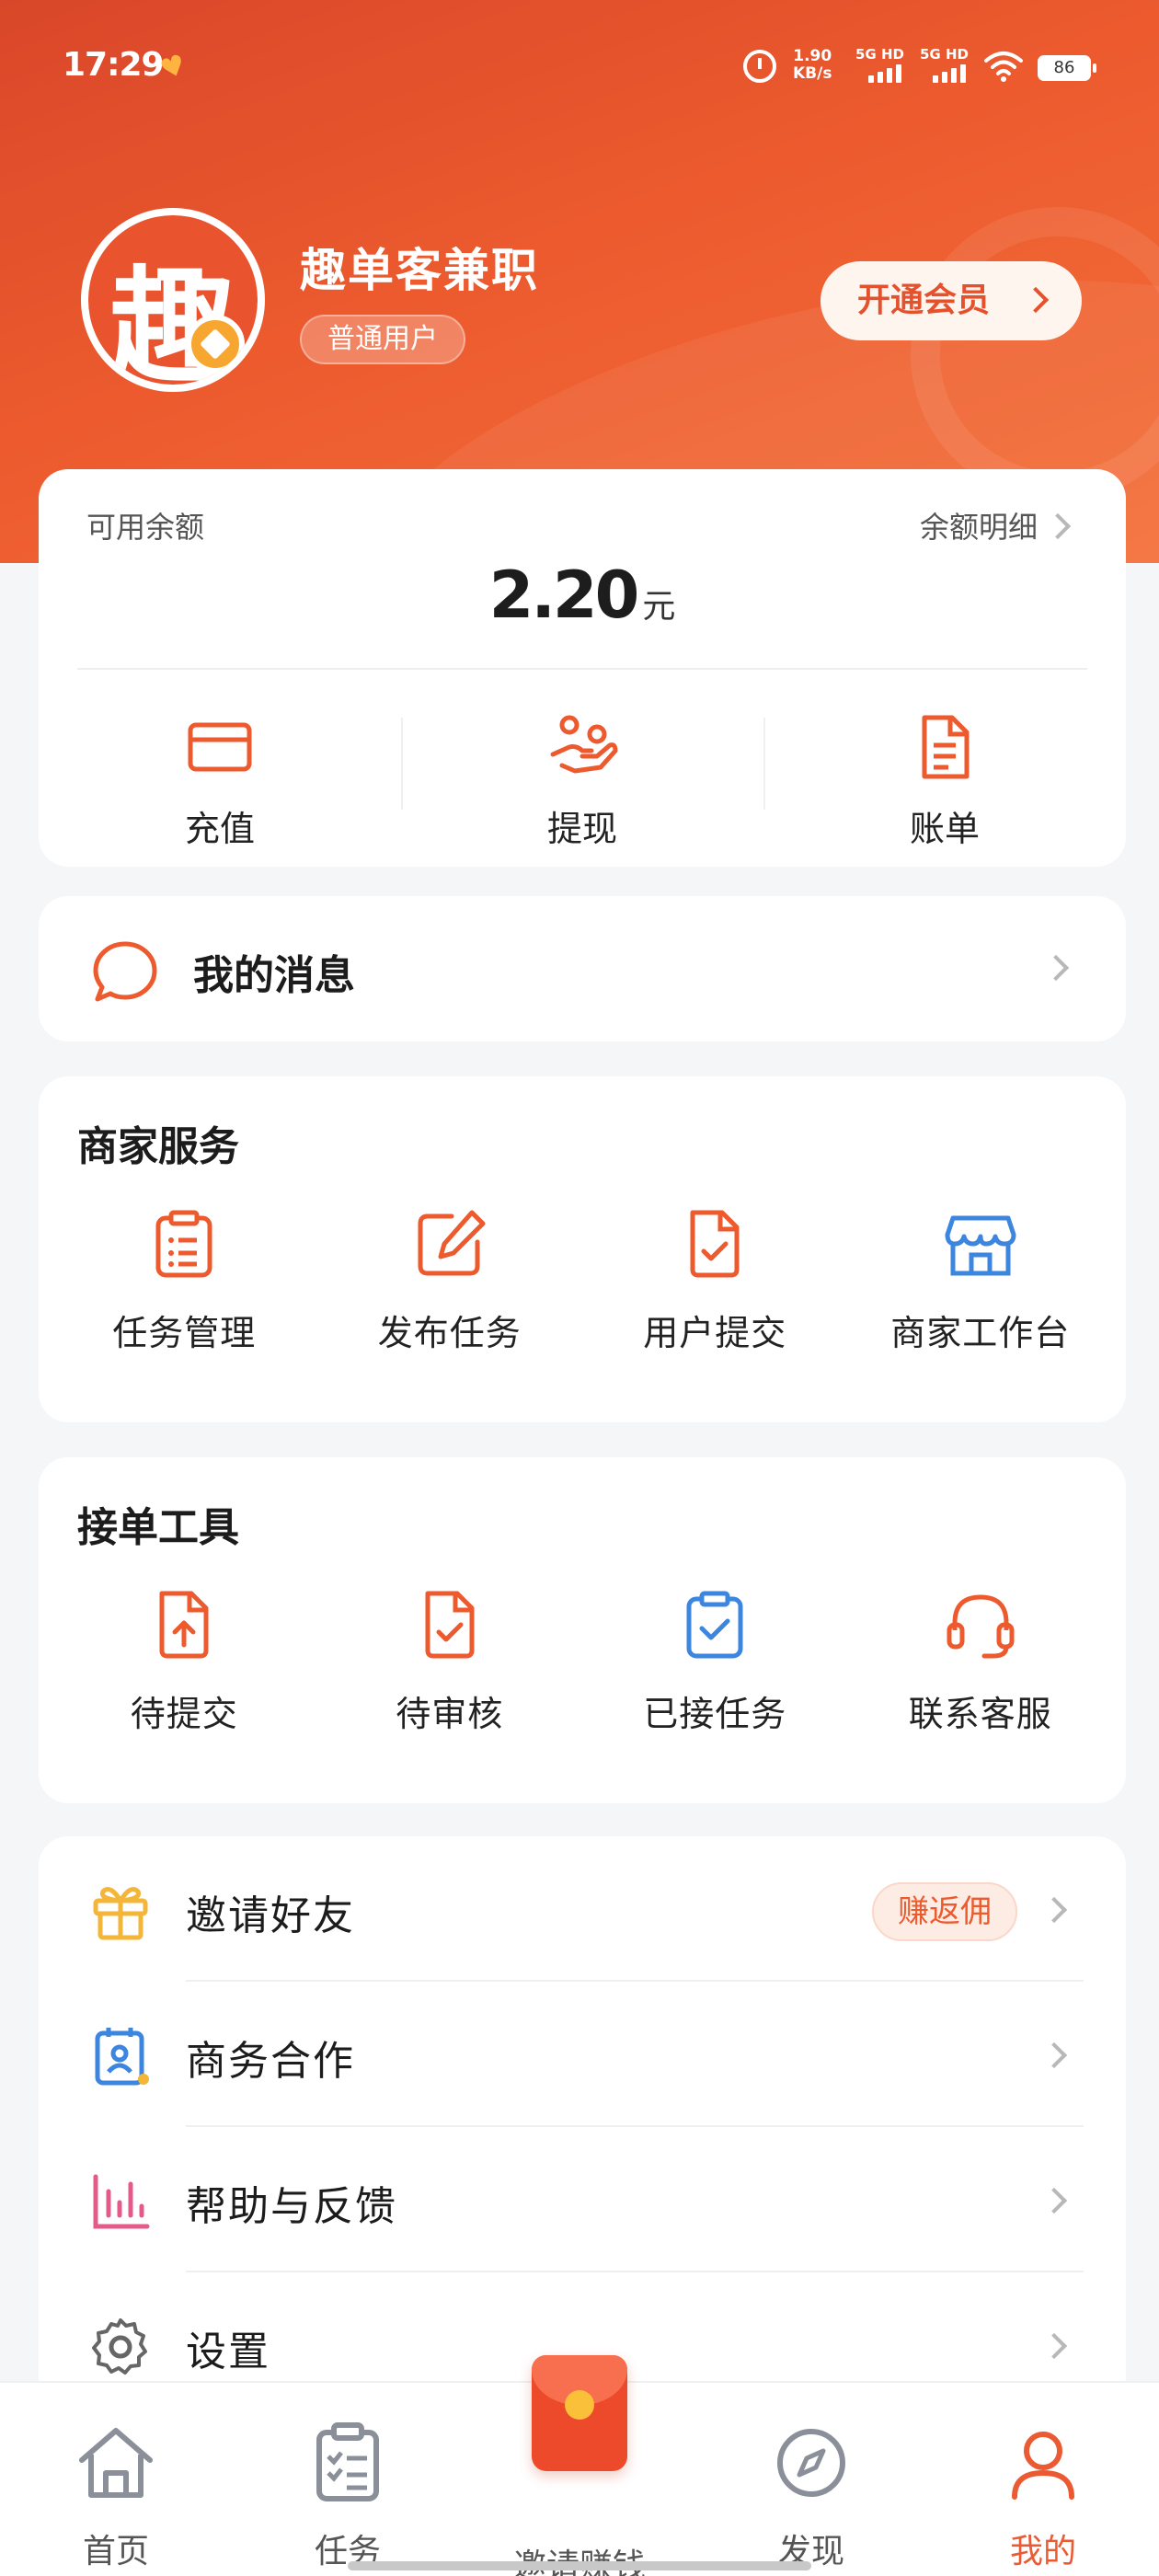  Describe the element at coordinates (449, 1333) in the screenshot. I see `publish-task-label: 发布任务` at that location.